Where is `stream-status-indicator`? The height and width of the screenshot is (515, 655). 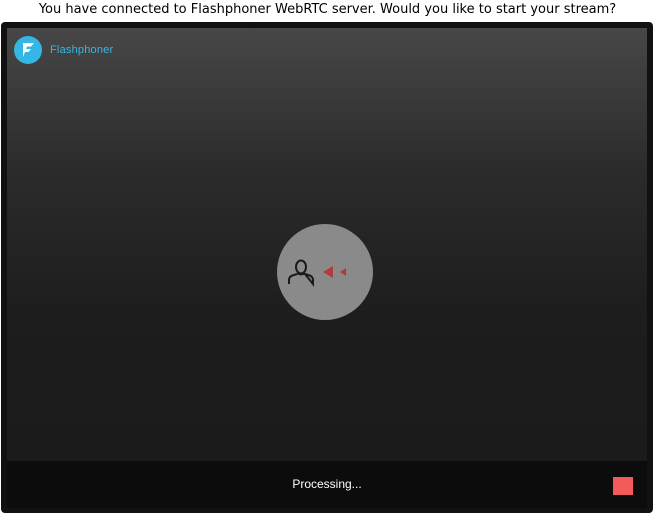 stream-status-indicator is located at coordinates (325, 272).